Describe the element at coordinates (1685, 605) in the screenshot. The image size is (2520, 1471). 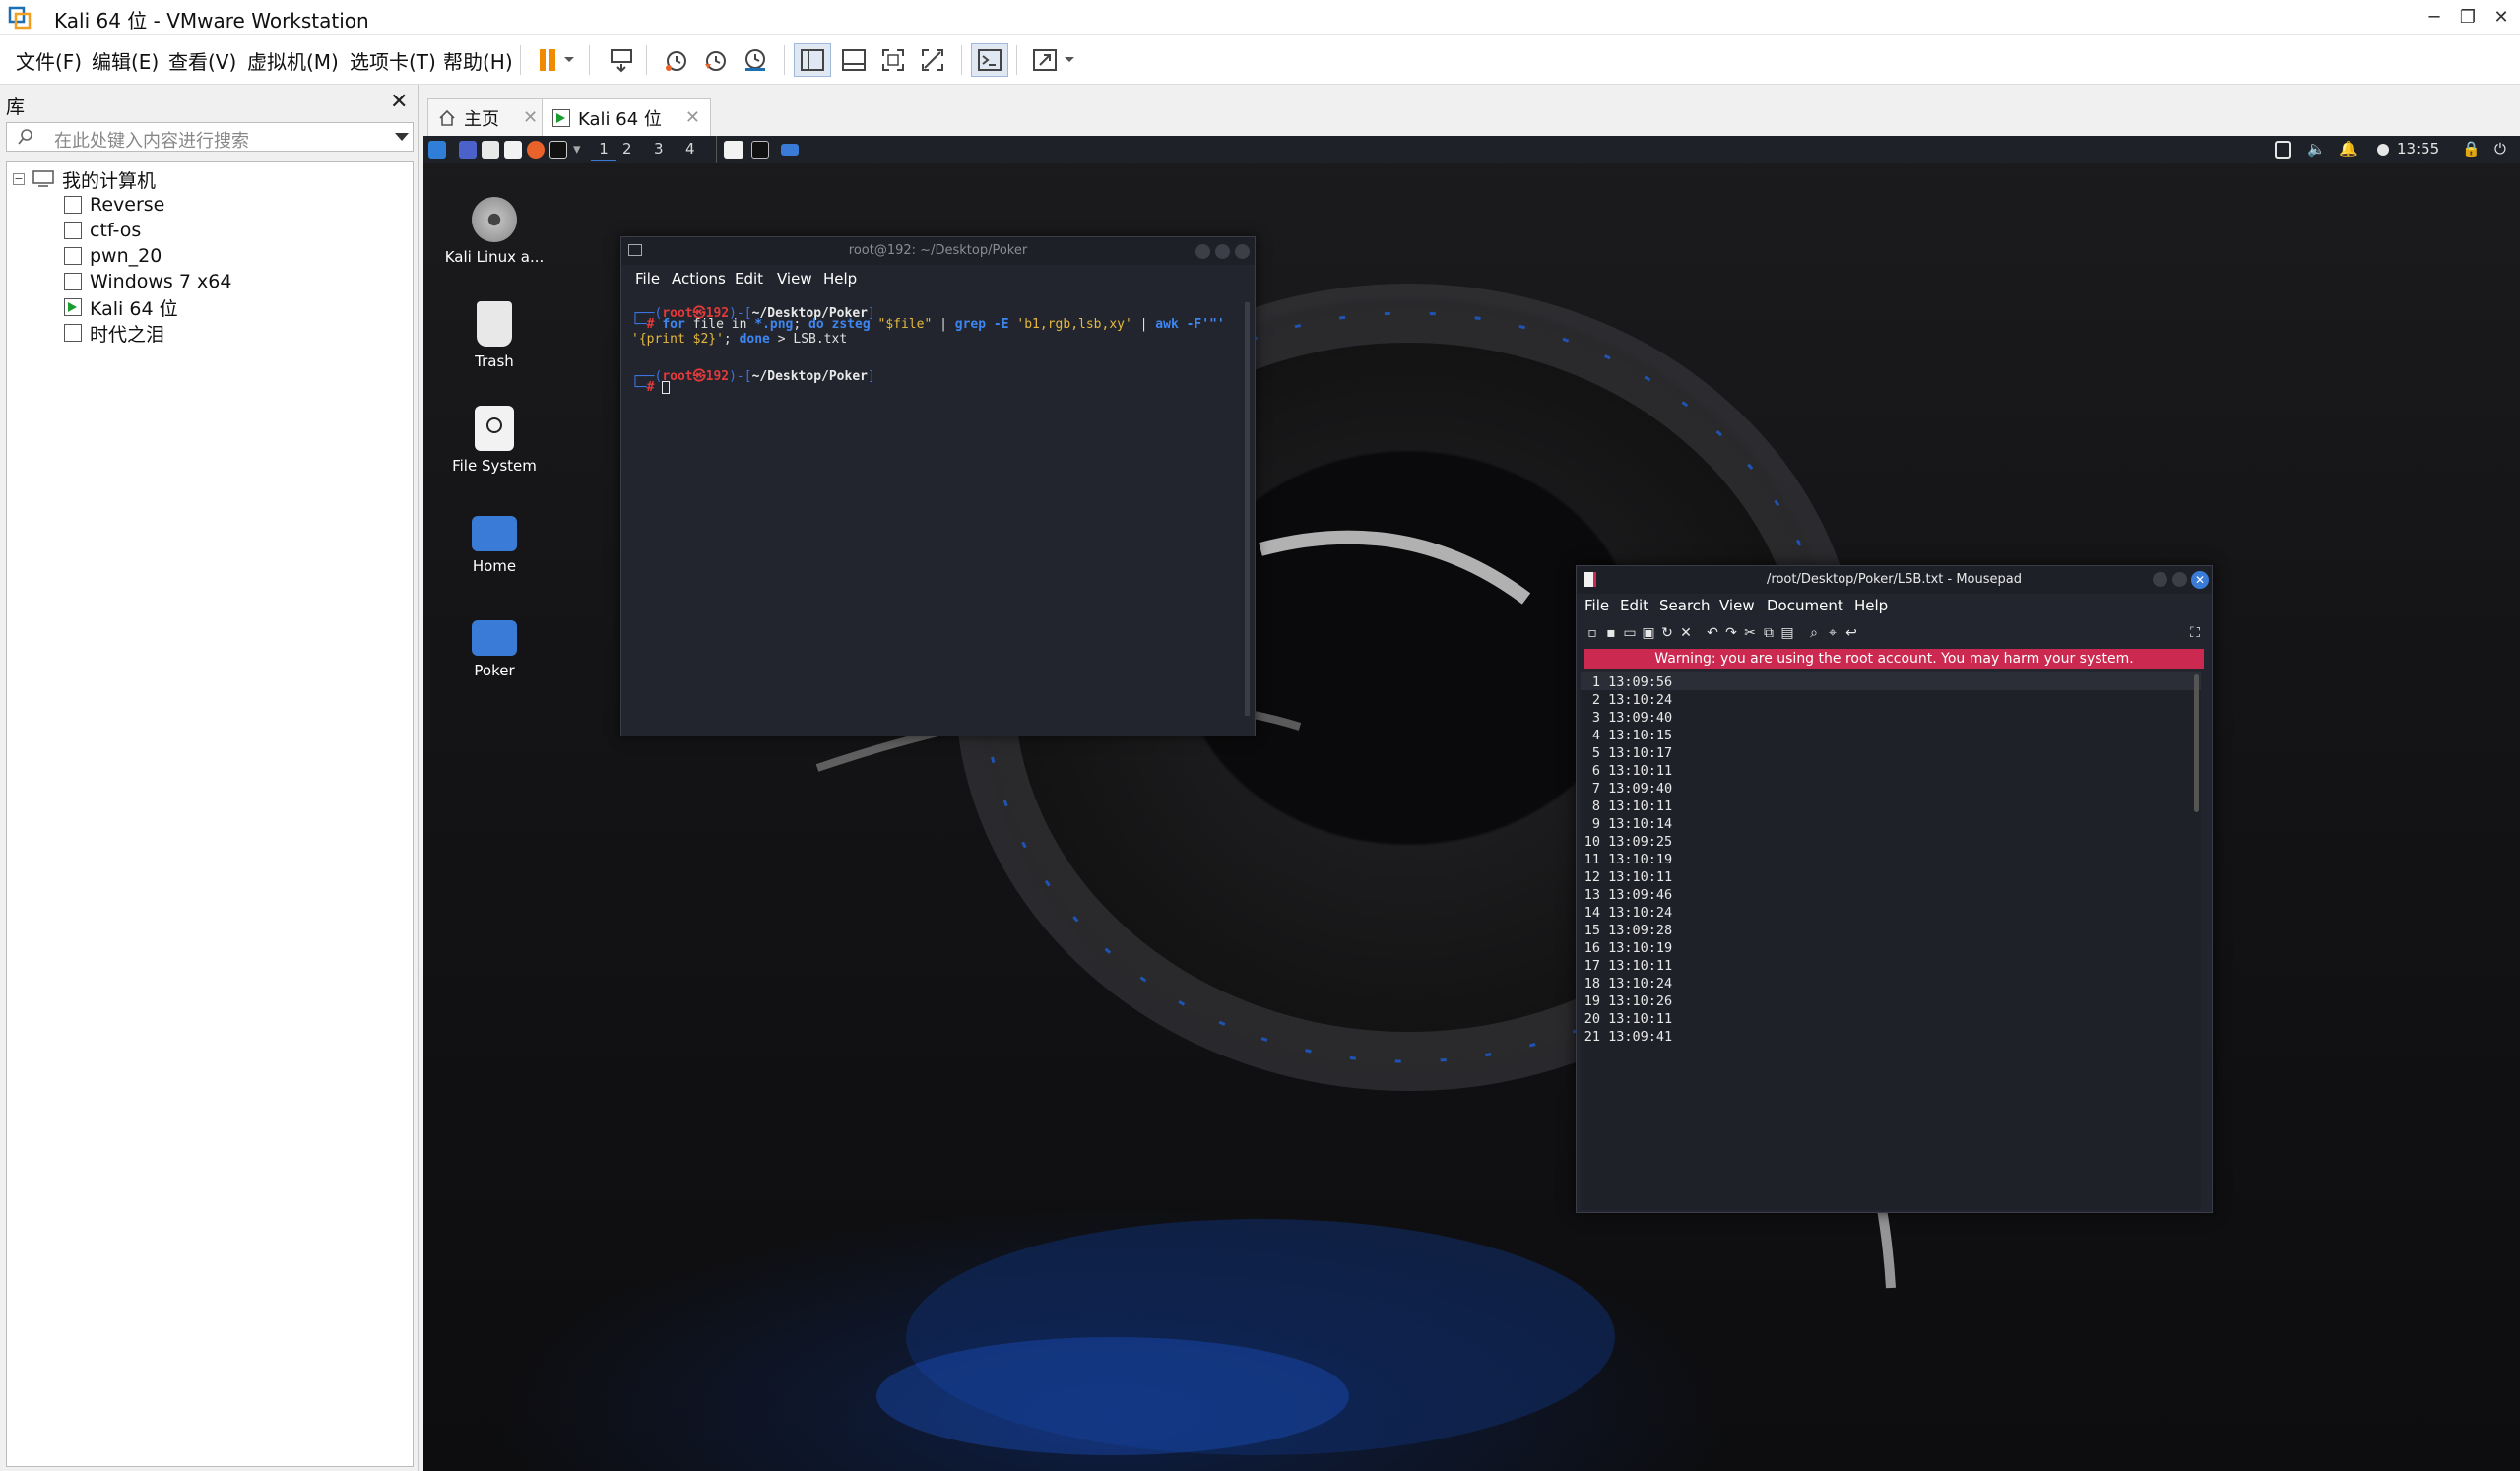
I see `mousepad-menu-search: Search` at that location.